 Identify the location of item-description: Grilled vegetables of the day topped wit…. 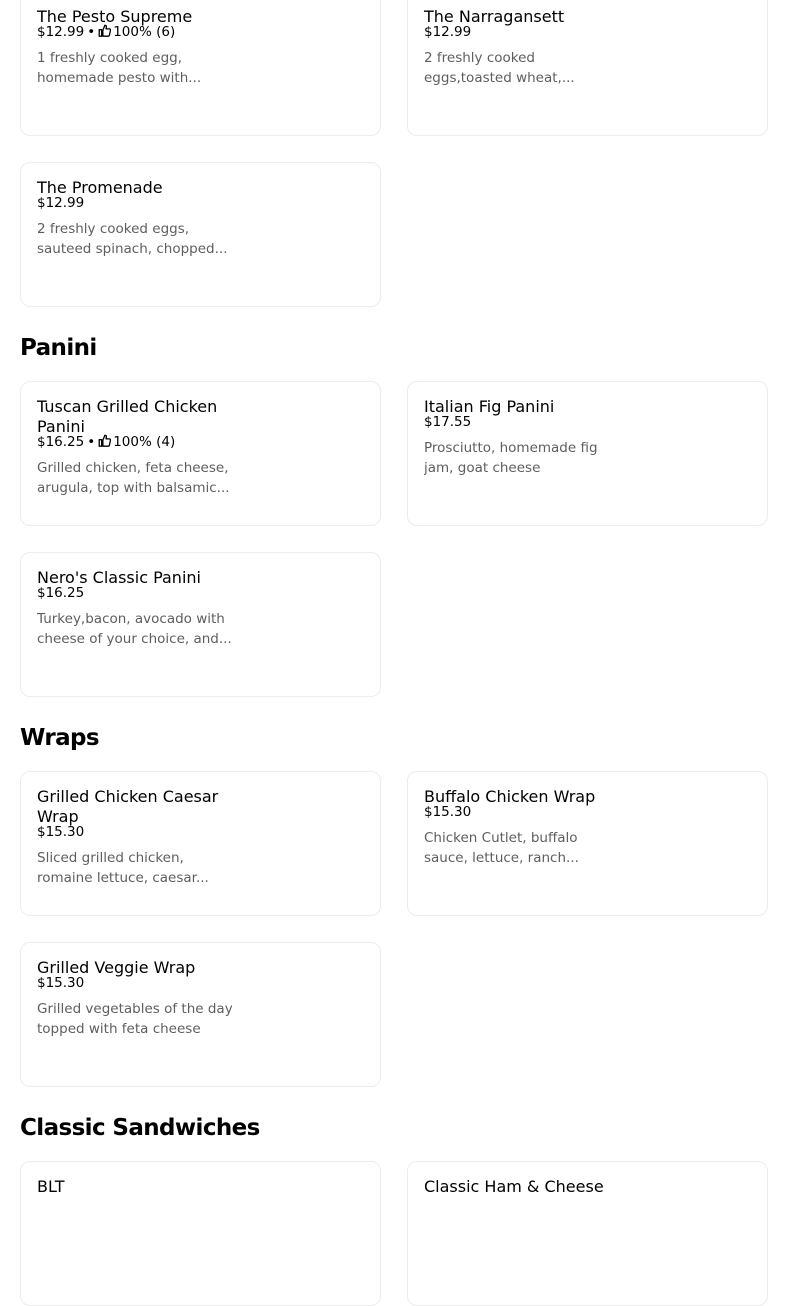
(134, 1019).